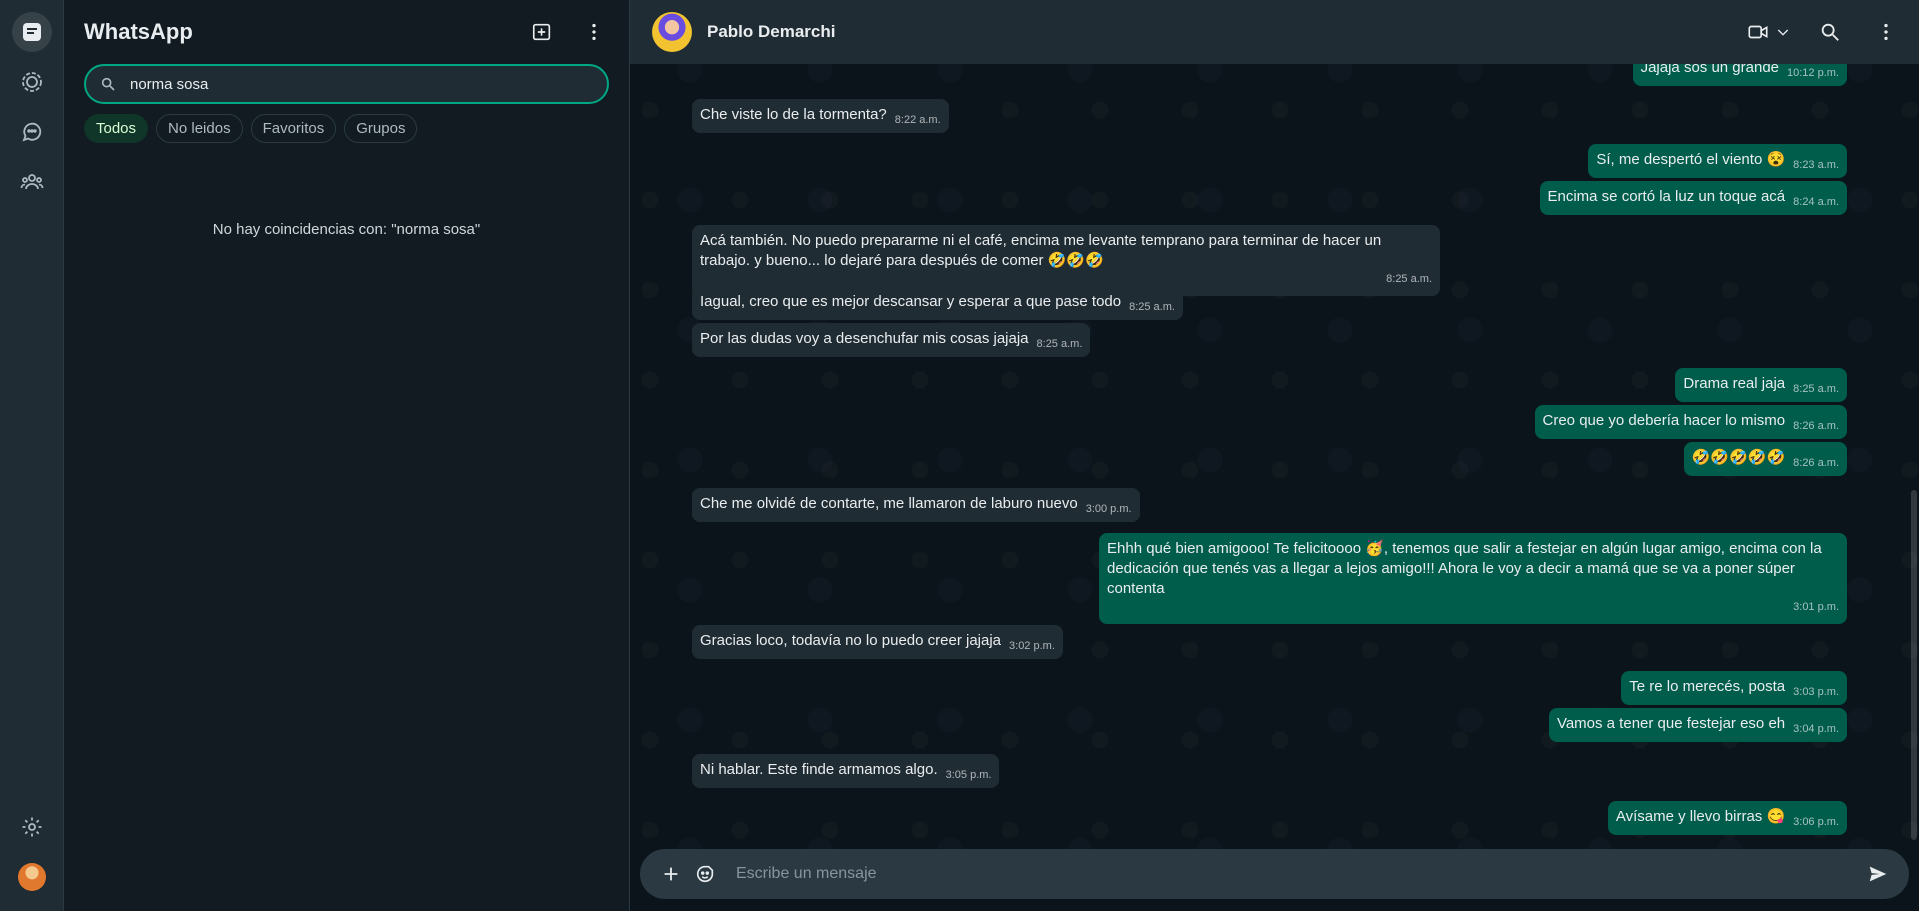  What do you see at coordinates (672, 32) in the screenshot?
I see `contact-avatar` at bounding box center [672, 32].